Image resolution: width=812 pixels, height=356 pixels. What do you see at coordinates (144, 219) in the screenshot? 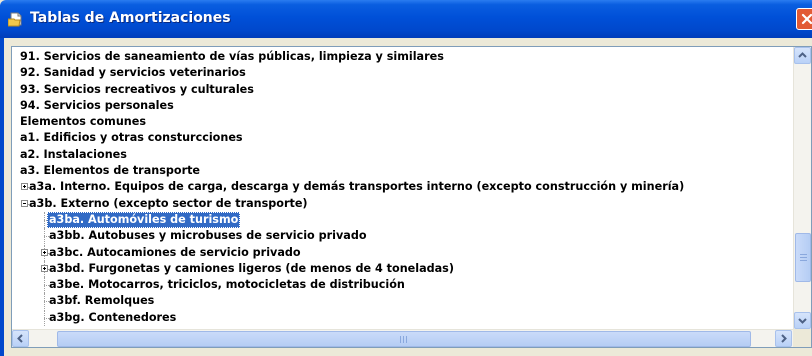
I see `tree-item-label-selected: a3ba. Automóviles de turismo` at bounding box center [144, 219].